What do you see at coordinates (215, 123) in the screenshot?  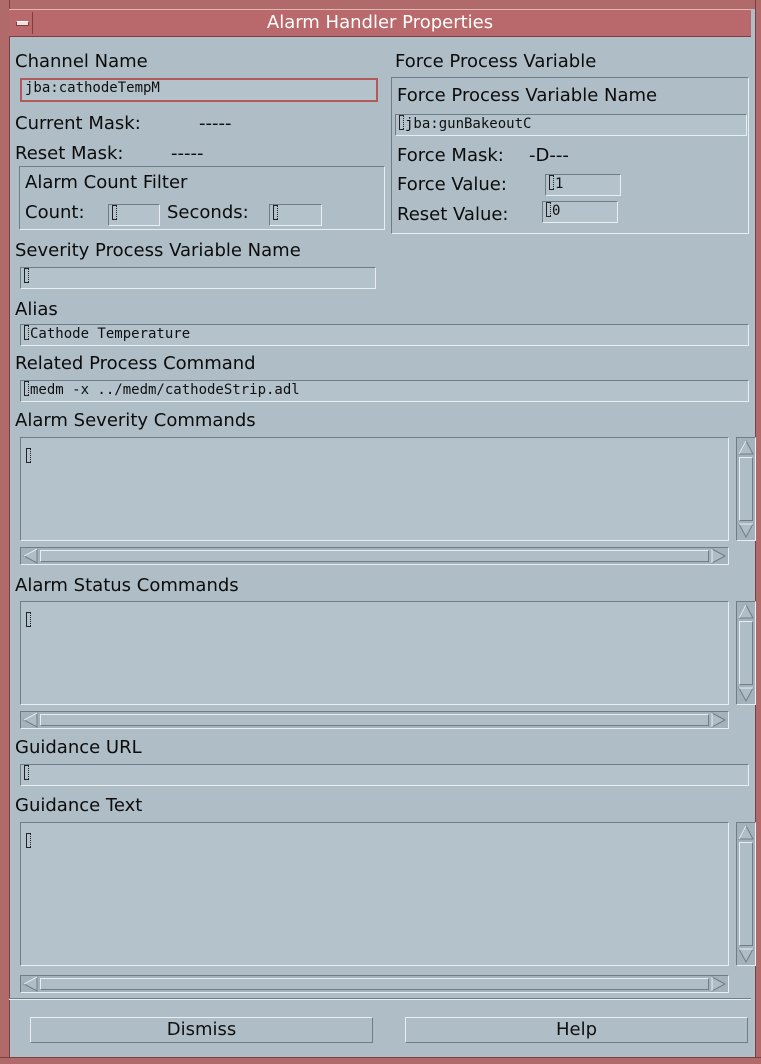 I see `current-mask-value: -----` at bounding box center [215, 123].